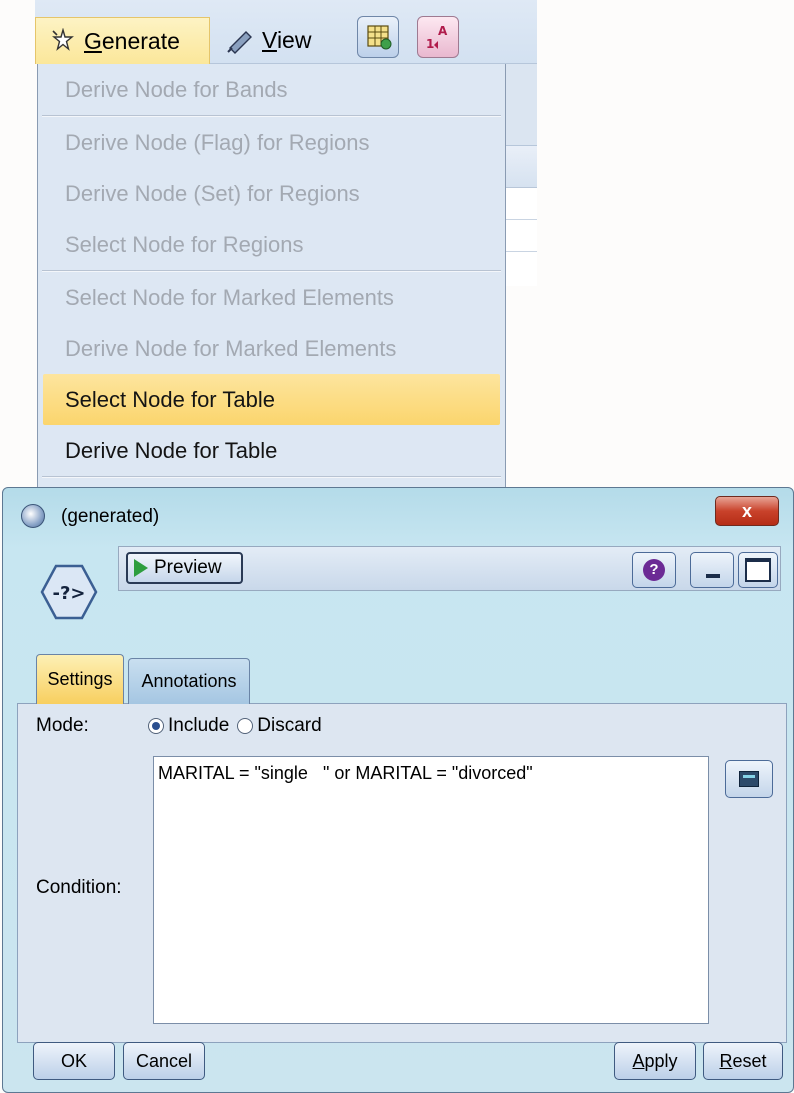  Describe the element at coordinates (189, 681) in the screenshot. I see `tab-annotations: Annotations` at that location.